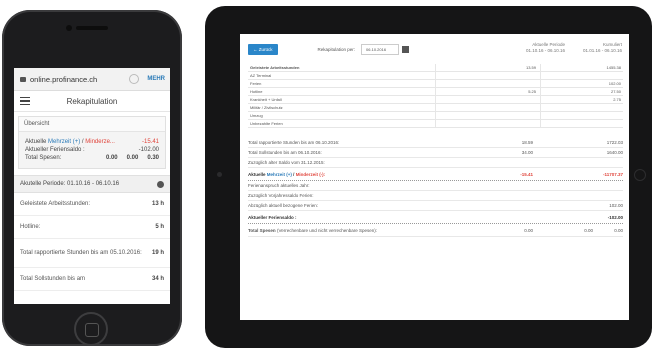  What do you see at coordinates (262, 230) in the screenshot?
I see `spesen-label: Total Spesen` at bounding box center [262, 230].